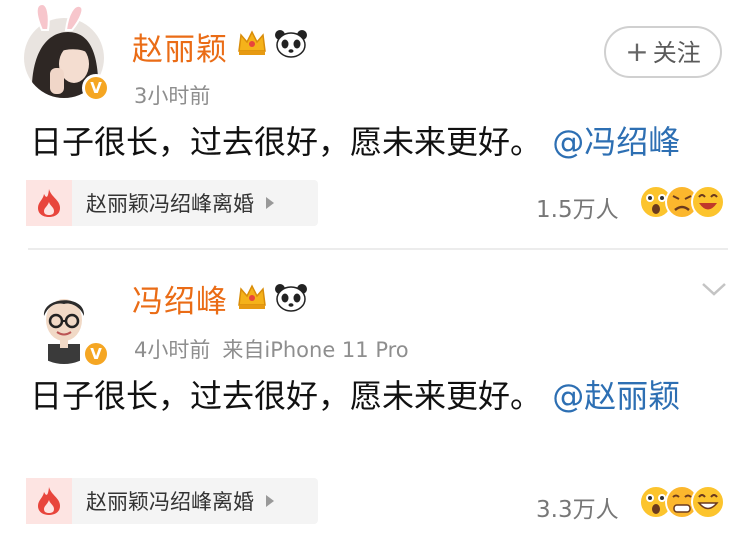 Image resolution: width=750 pixels, height=540 pixels. I want to click on post-meta: 4小时前 来自iPhone 11 Pro, so click(271, 349).